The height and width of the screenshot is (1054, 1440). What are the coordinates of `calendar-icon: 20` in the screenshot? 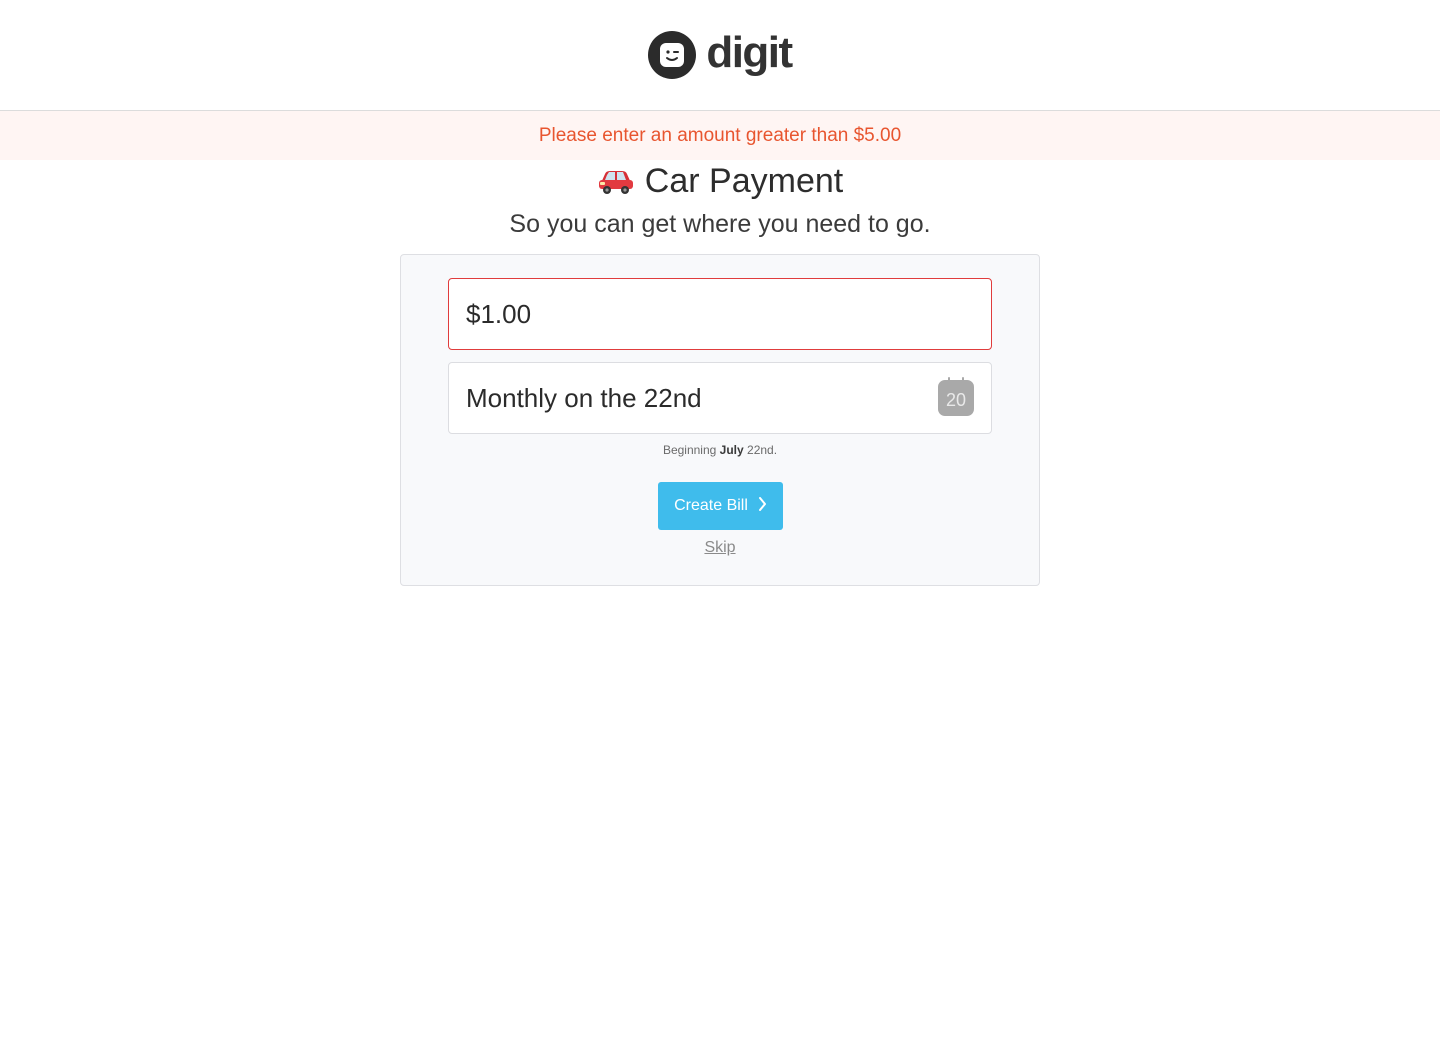 It's located at (956, 396).